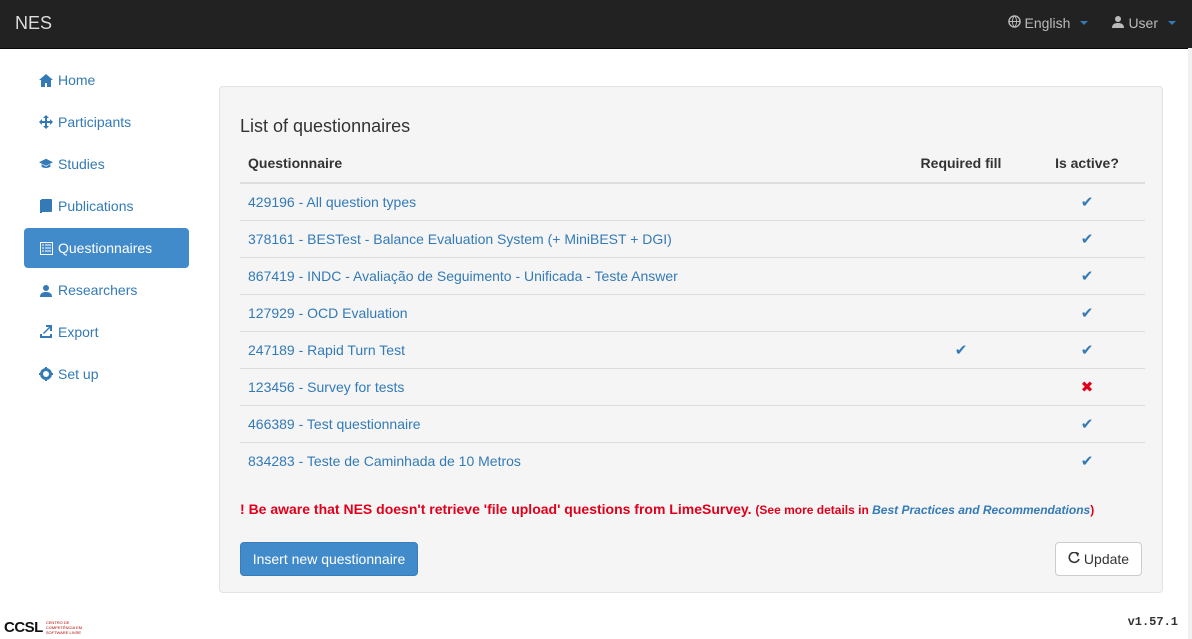 This screenshot has height=639, width=1192. Describe the element at coordinates (77, 80) in the screenshot. I see `sidebar-item-label: Home` at that location.